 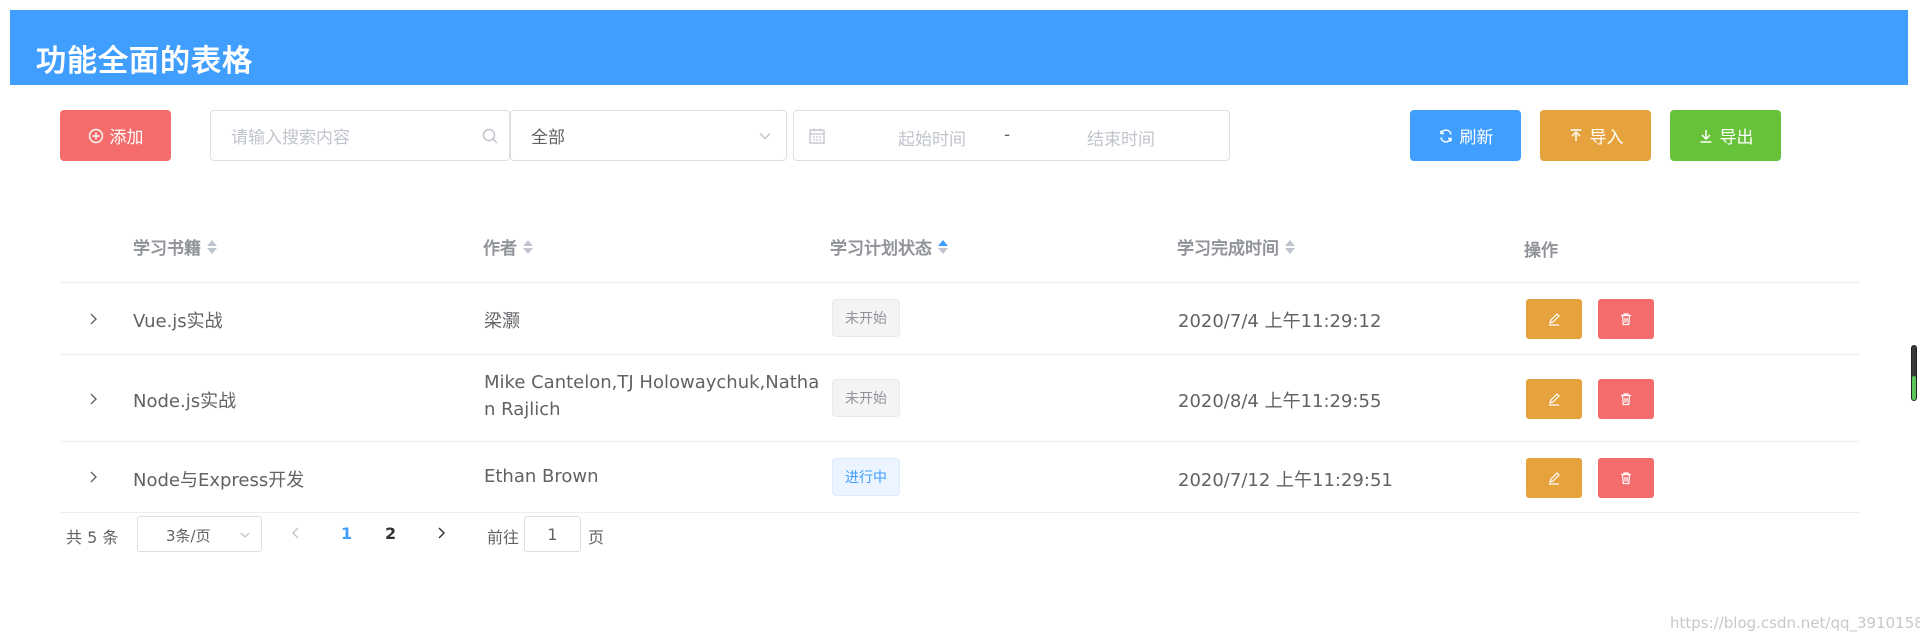 I want to click on page-title: 功能全面的表格, so click(x=144, y=61).